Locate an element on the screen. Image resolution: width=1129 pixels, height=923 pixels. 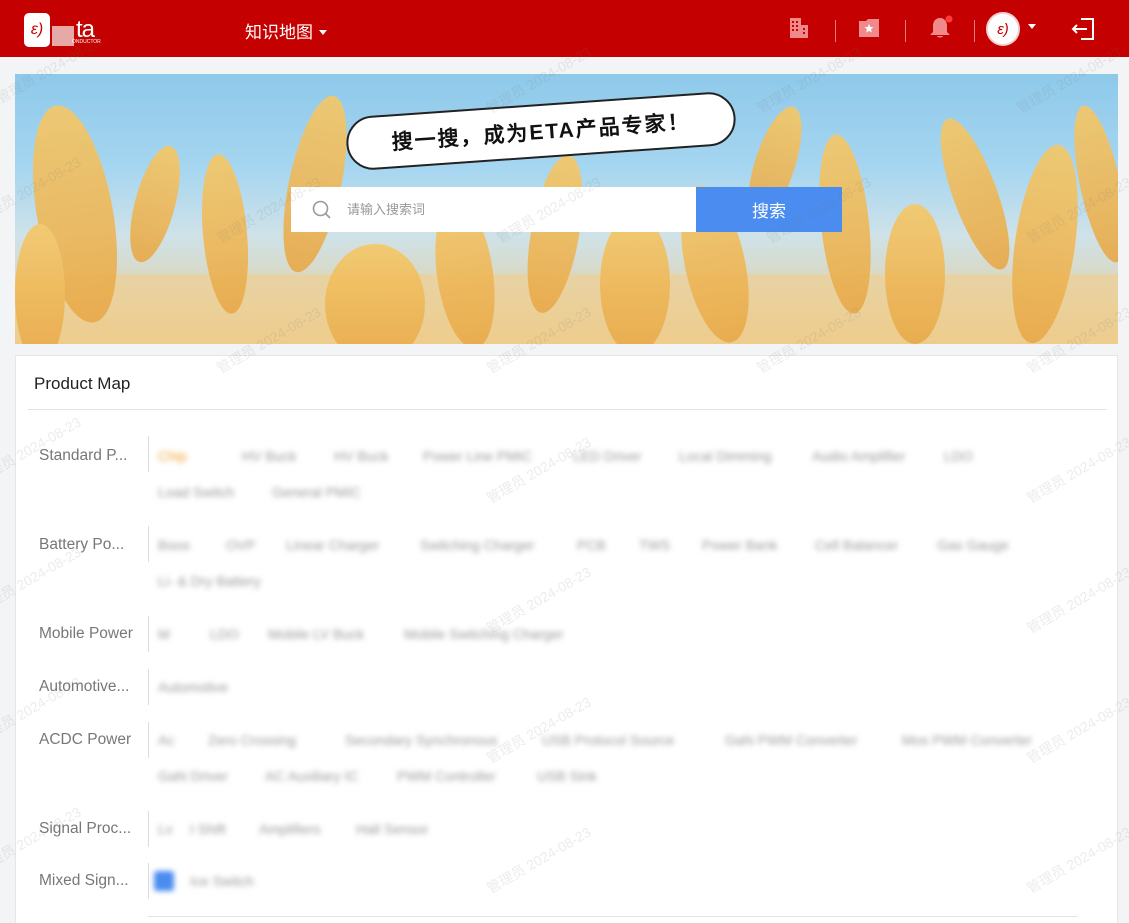
search-button: 搜索 is located at coordinates (769, 209).